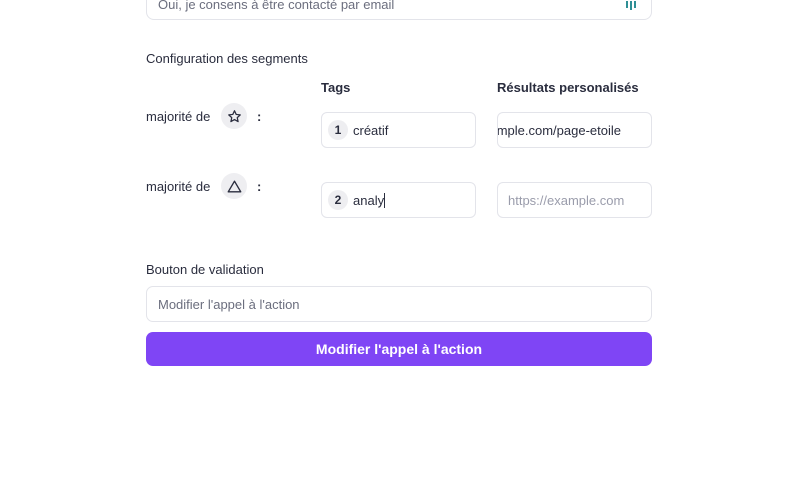  Describe the element at coordinates (568, 87) in the screenshot. I see `results-column-header: Résultats personalisés` at that location.